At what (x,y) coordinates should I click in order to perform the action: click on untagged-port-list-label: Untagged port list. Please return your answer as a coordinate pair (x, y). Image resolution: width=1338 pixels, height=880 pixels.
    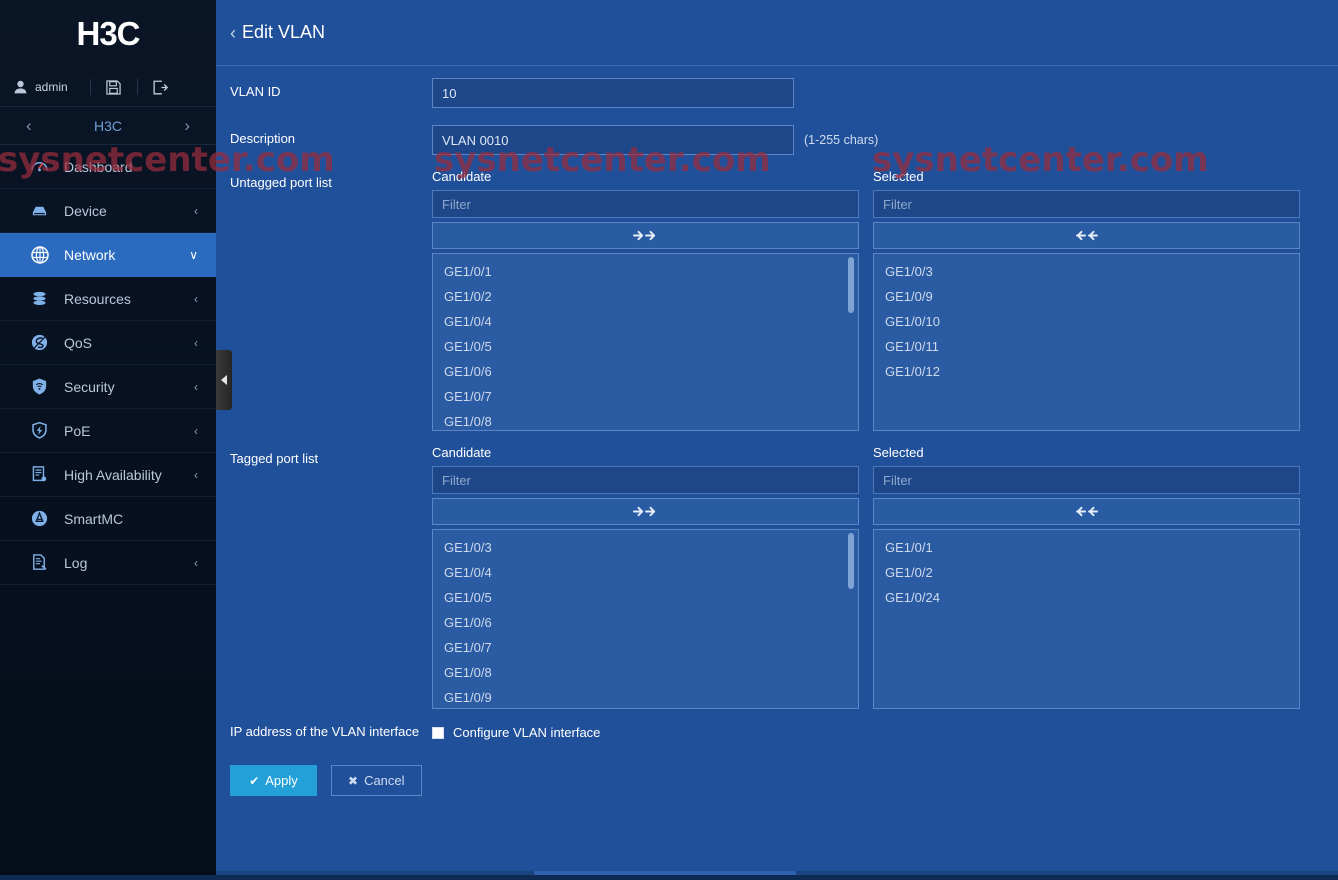
    Looking at the image, I should click on (281, 182).